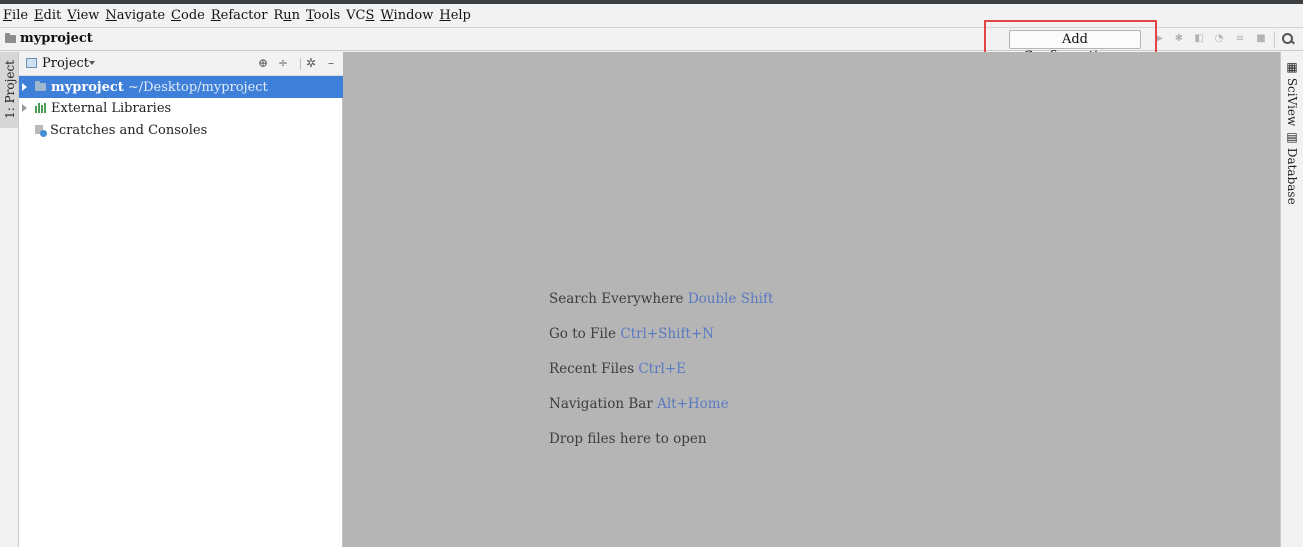 The image size is (1303, 547). I want to click on scratches-icon, so click(41, 130).